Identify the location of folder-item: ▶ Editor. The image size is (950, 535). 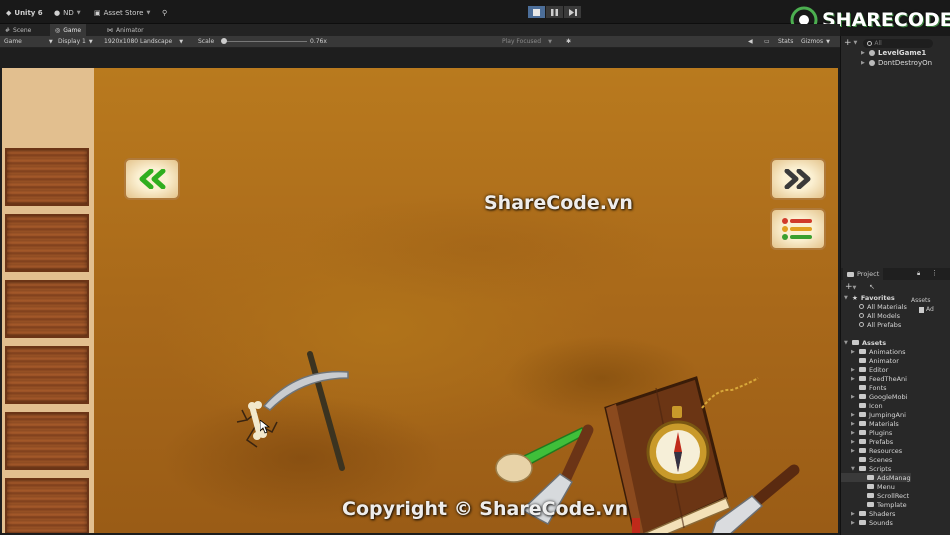
(869, 369).